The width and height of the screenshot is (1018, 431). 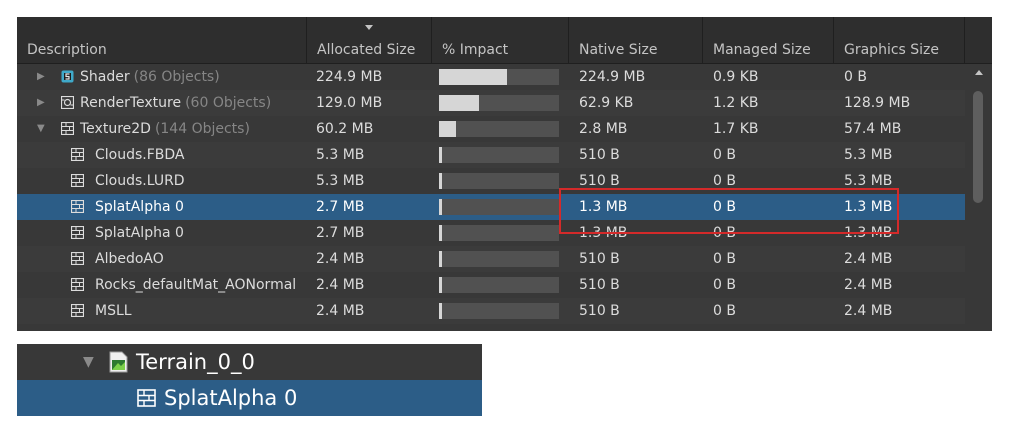 What do you see at coordinates (603, 129) in the screenshot?
I see `row-native-size: 2.8 MB` at bounding box center [603, 129].